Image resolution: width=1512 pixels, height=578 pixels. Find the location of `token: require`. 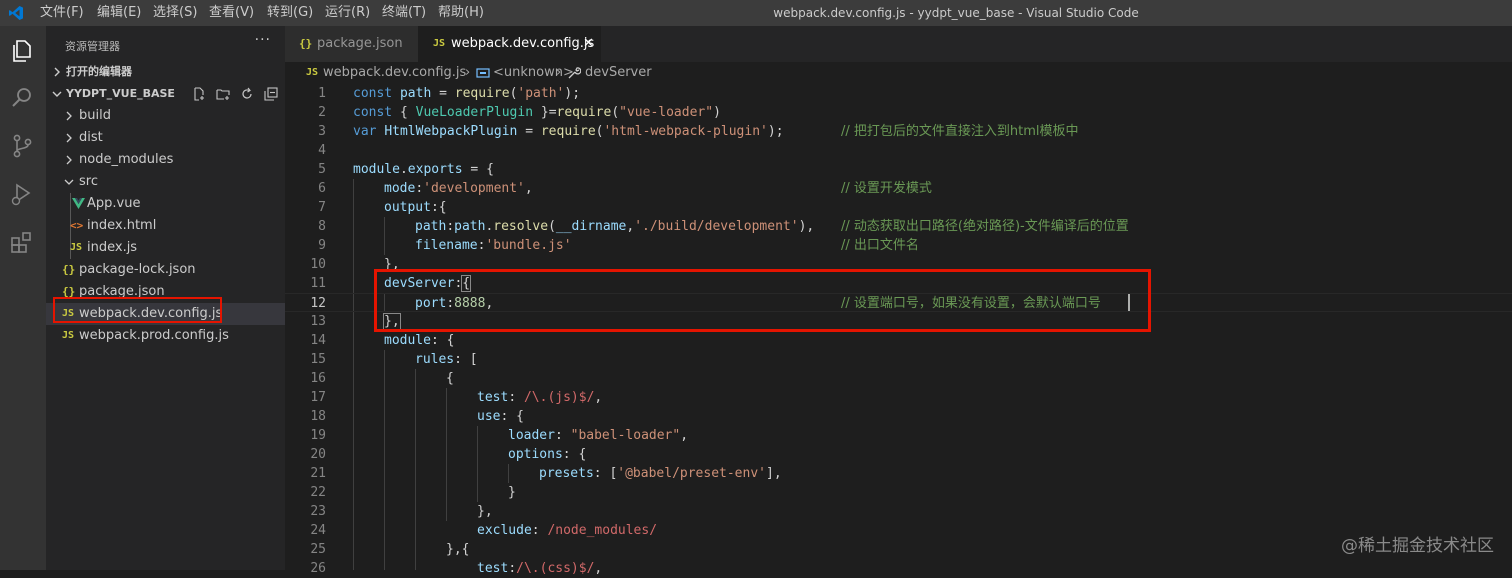

token: require is located at coordinates (584, 112).